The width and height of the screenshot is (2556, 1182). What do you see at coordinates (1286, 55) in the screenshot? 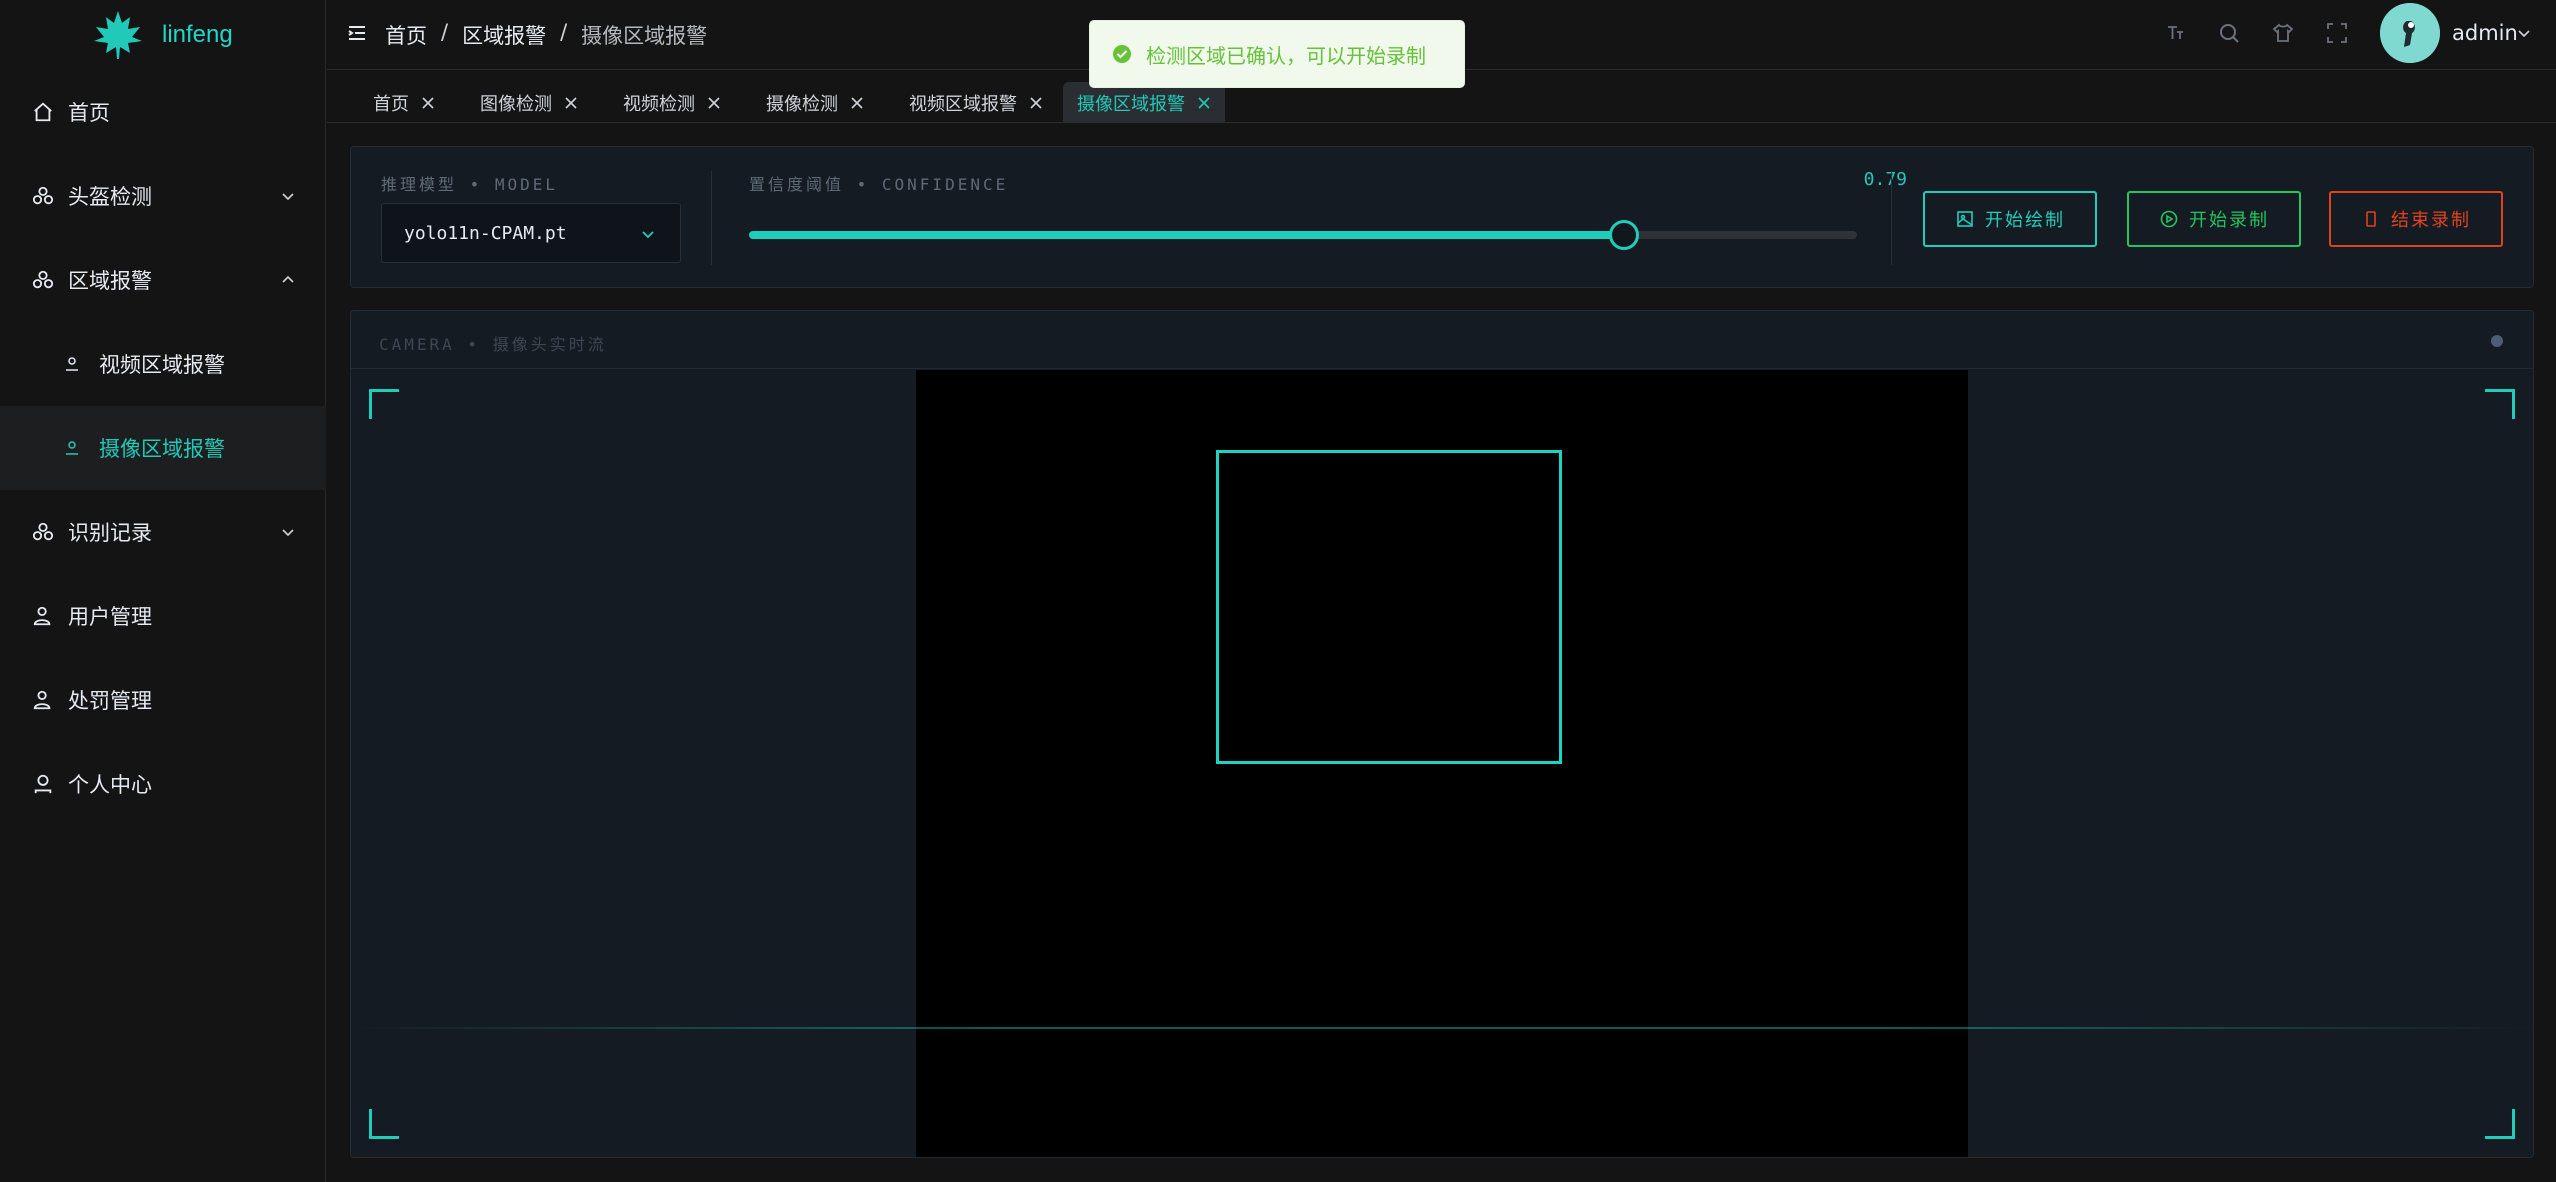
I see `toast-message: 检测区域已确认，可以开始录制` at bounding box center [1286, 55].